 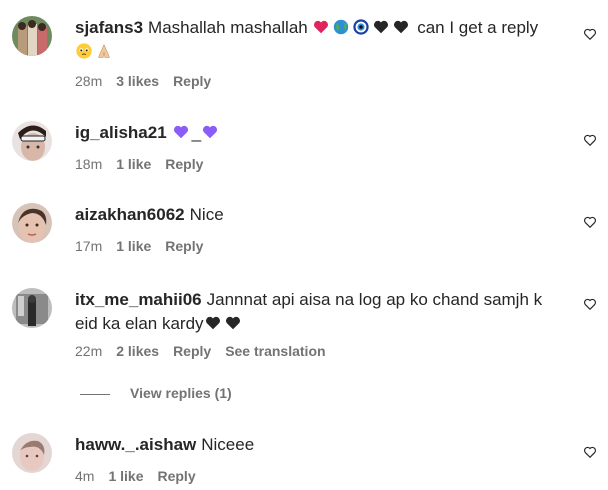 What do you see at coordinates (89, 246) in the screenshot?
I see `timestamp: 17m` at bounding box center [89, 246].